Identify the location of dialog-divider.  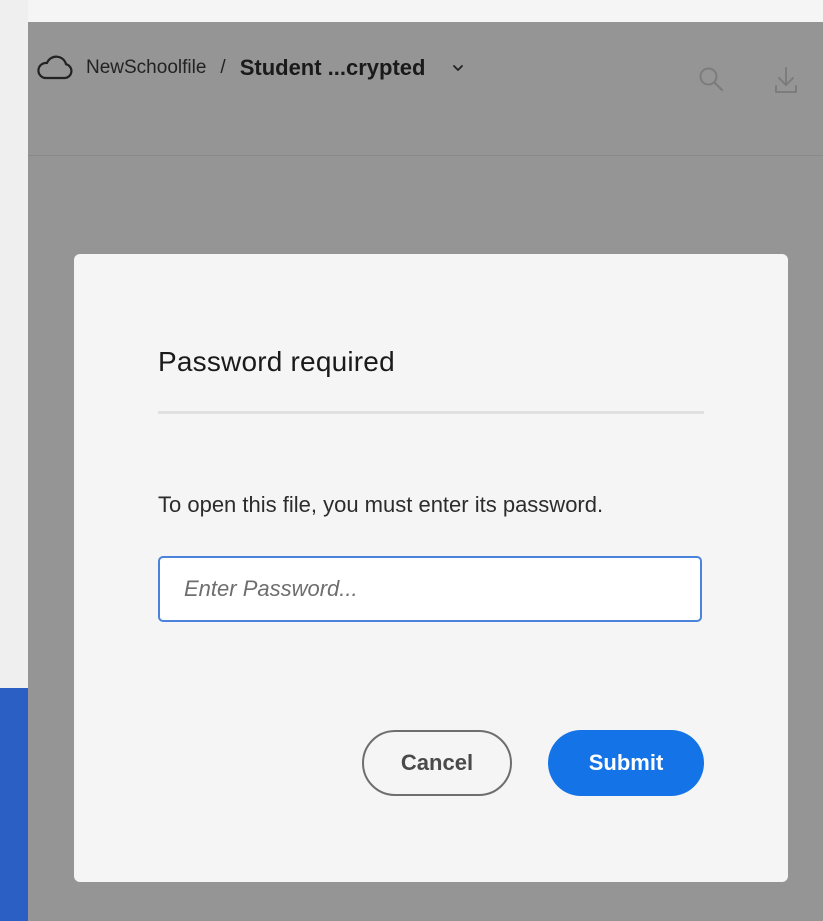
(431, 412).